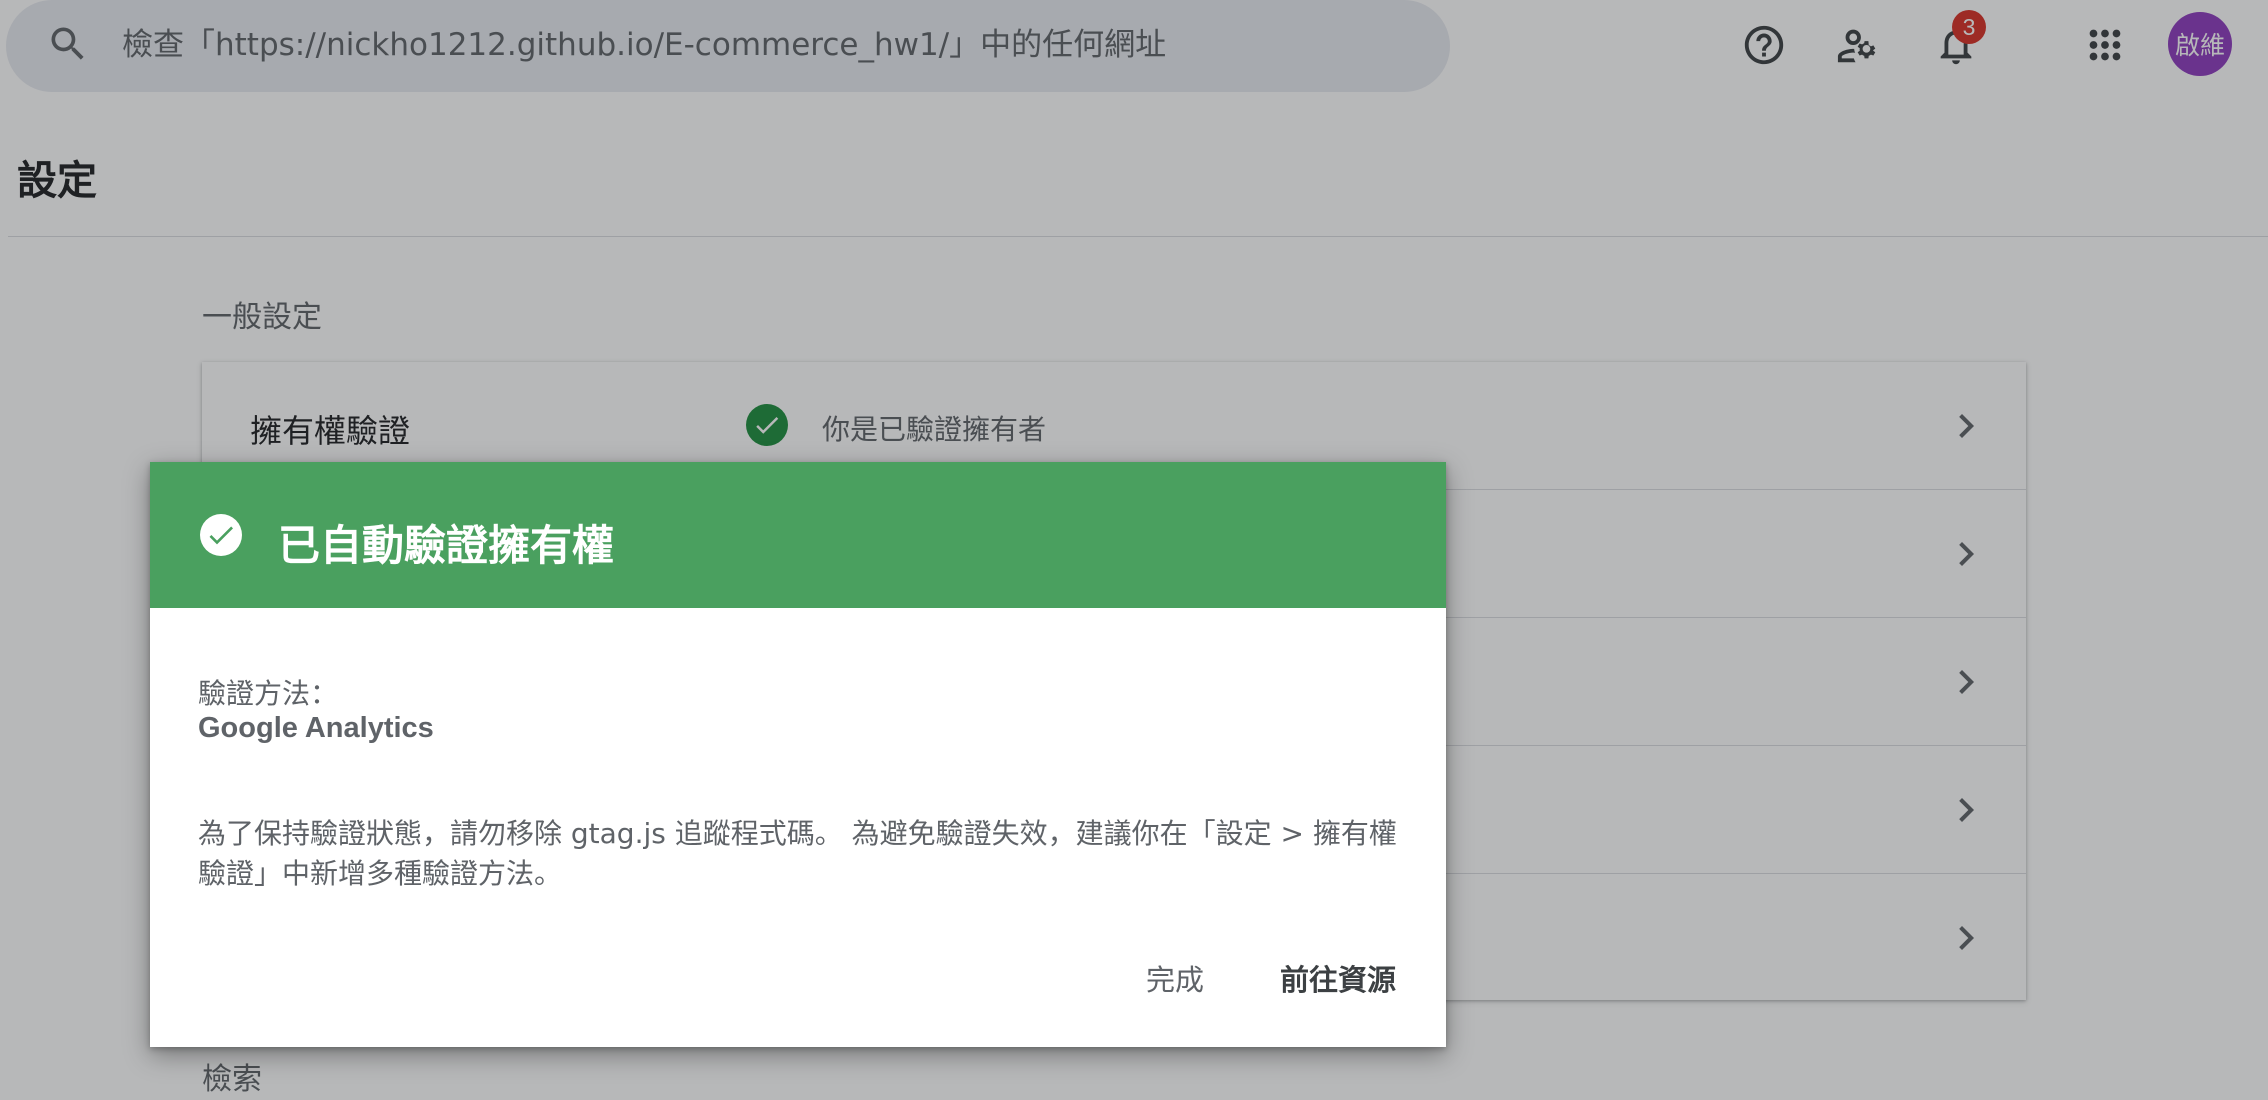  What do you see at coordinates (268, 693) in the screenshot?
I see `verification-method-label: 驗證方法：` at bounding box center [268, 693].